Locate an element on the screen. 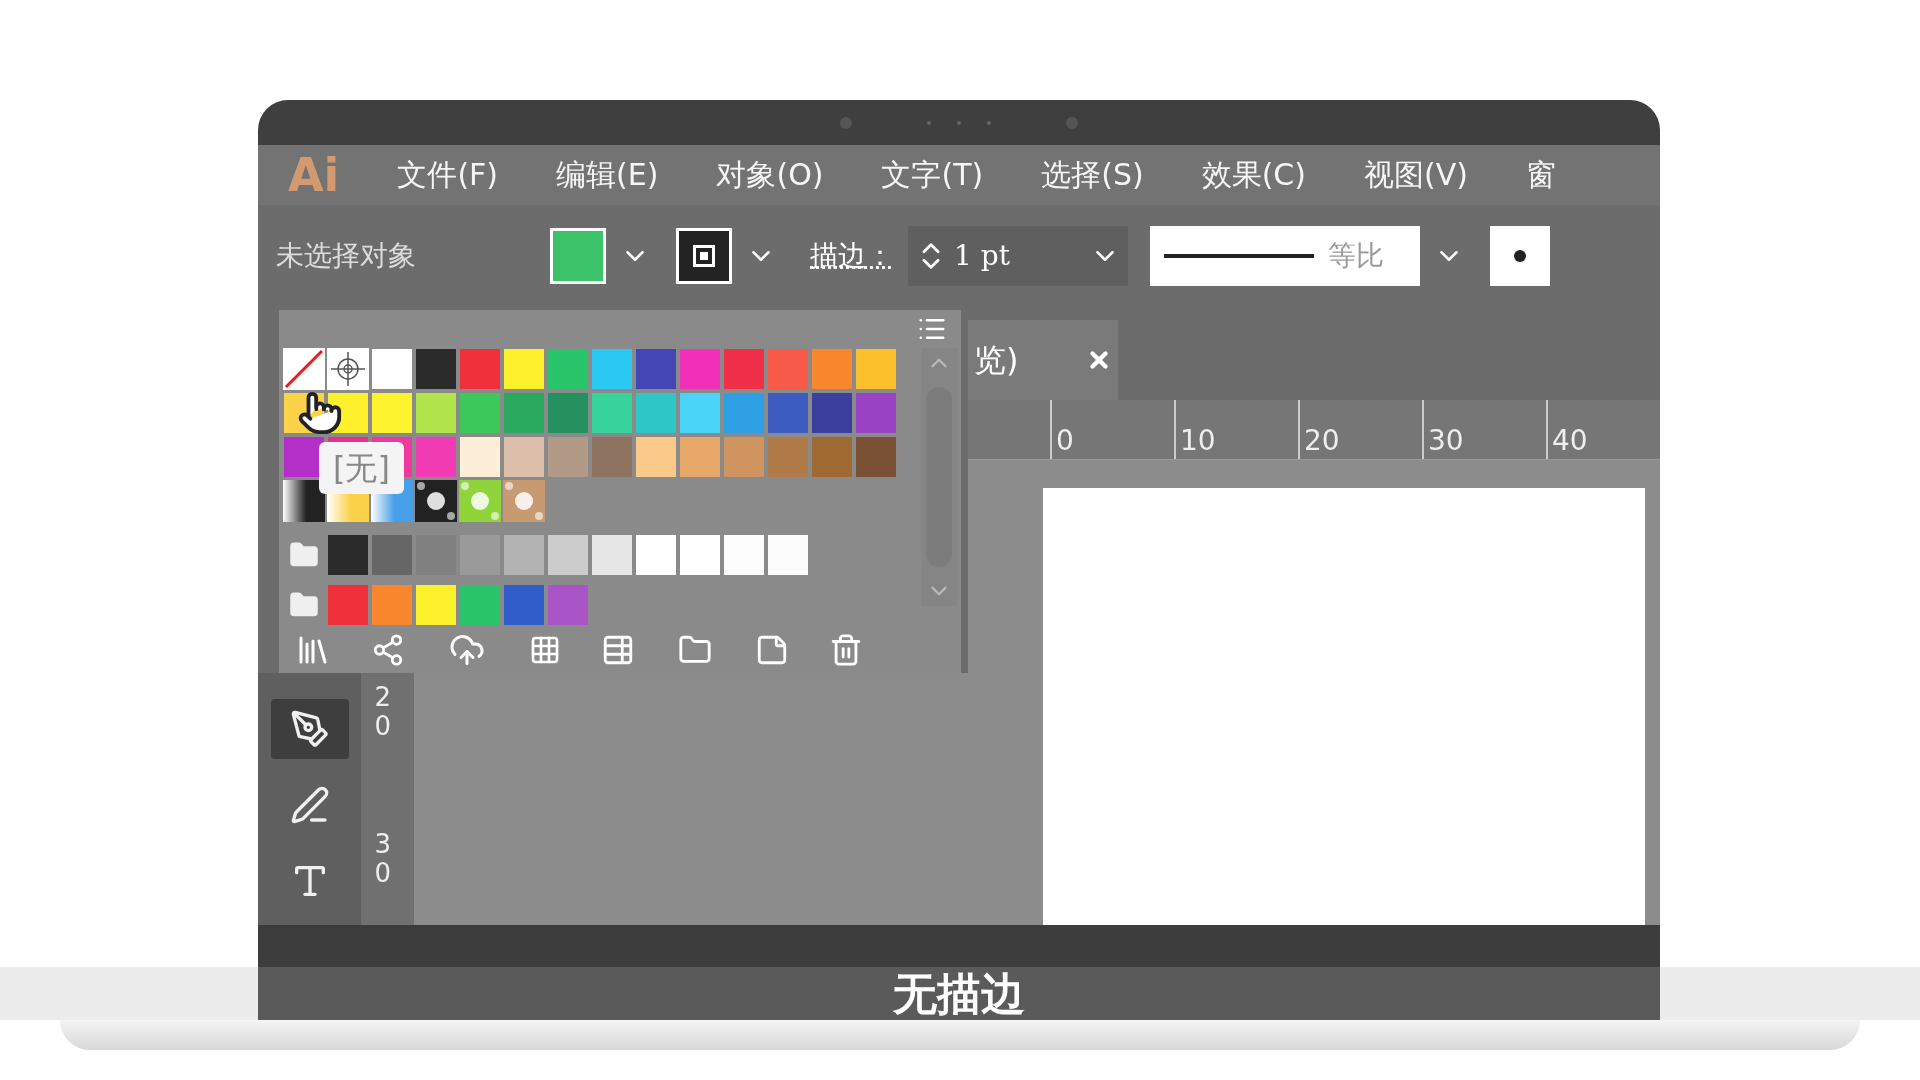  selection-status: 未选择对象 is located at coordinates (346, 255).